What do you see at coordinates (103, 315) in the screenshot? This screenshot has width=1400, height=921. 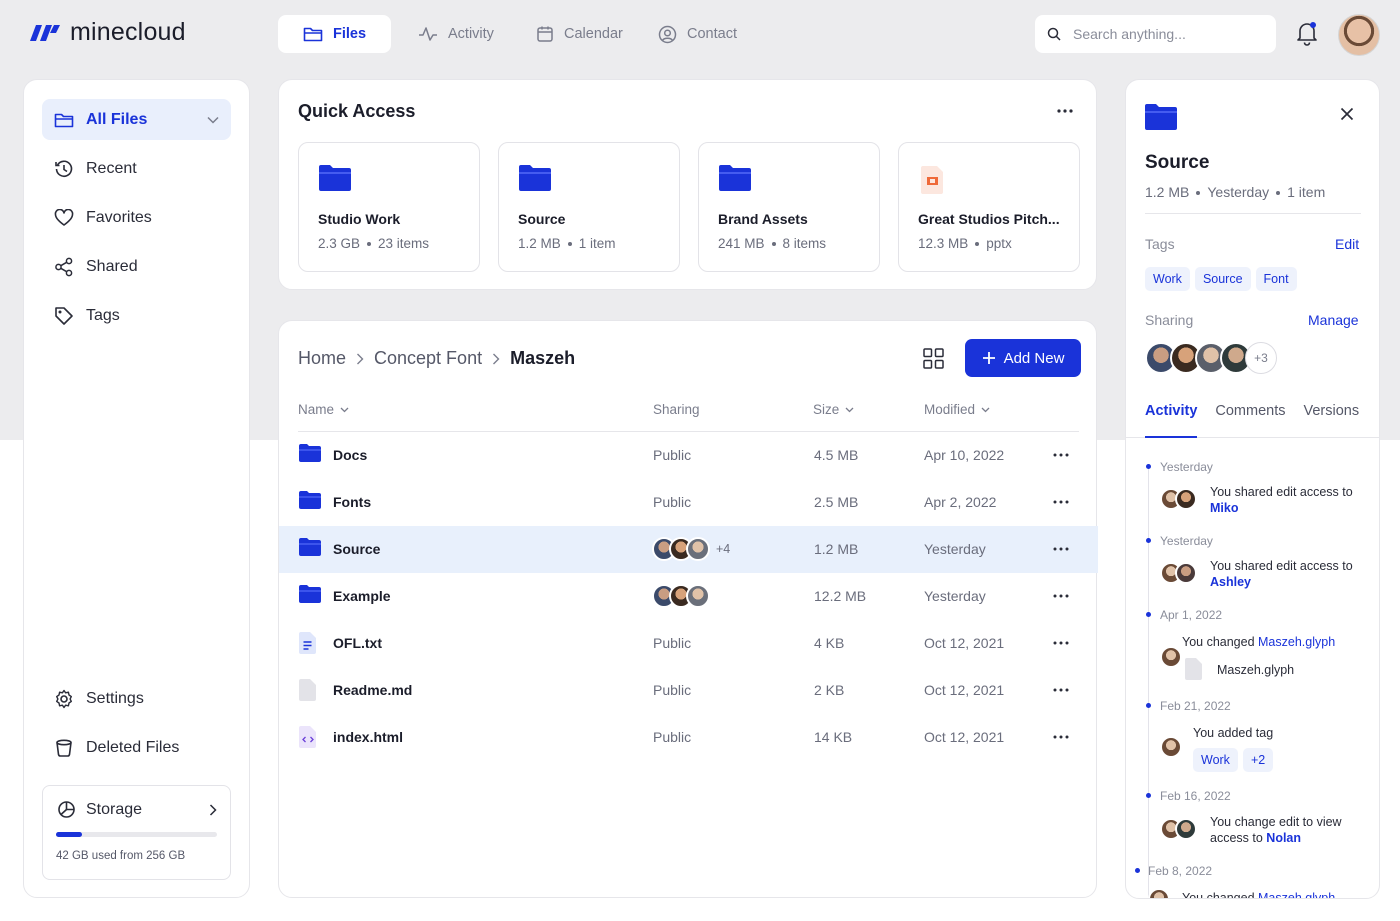 I see `sidebar-item-label: Tags` at bounding box center [103, 315].